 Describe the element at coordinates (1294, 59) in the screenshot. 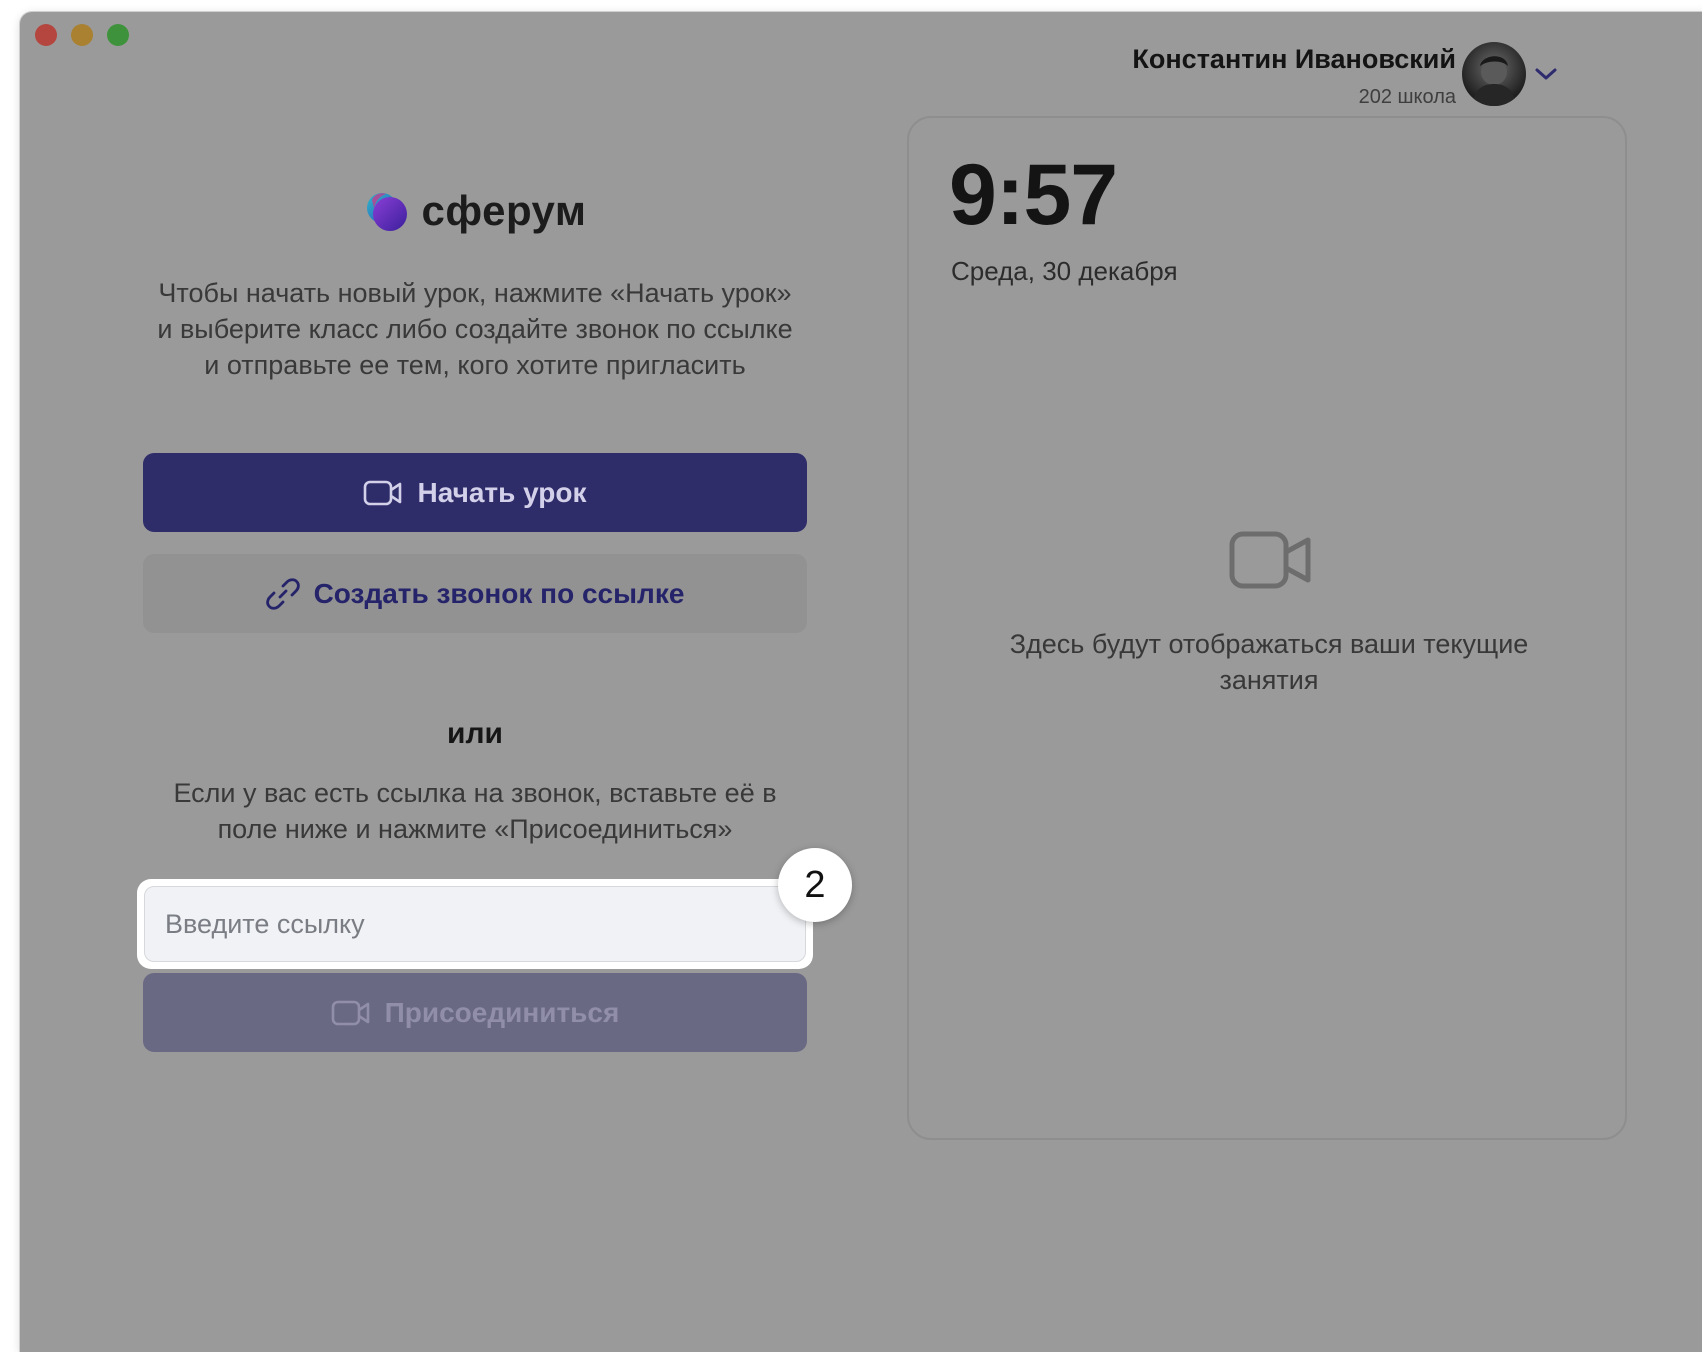

I see `user-name: Константин Ивановский` at that location.